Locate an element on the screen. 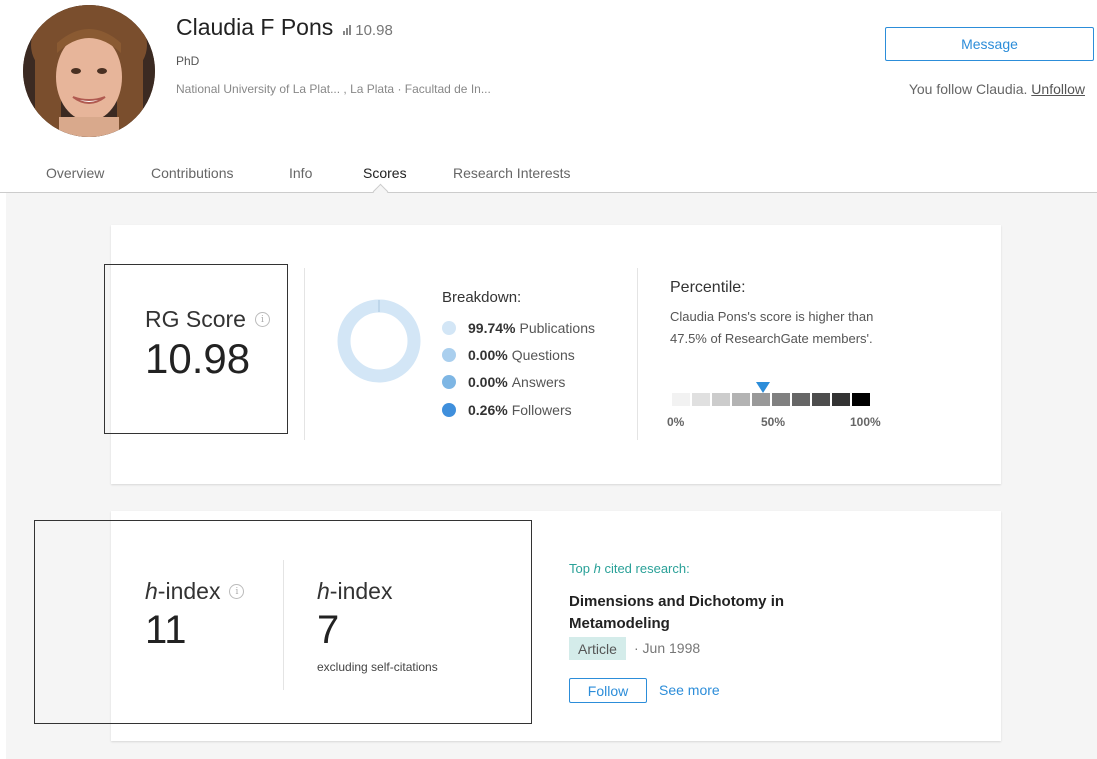  breakdown-item-questions: 0.00% Questions is located at coordinates (508, 355).